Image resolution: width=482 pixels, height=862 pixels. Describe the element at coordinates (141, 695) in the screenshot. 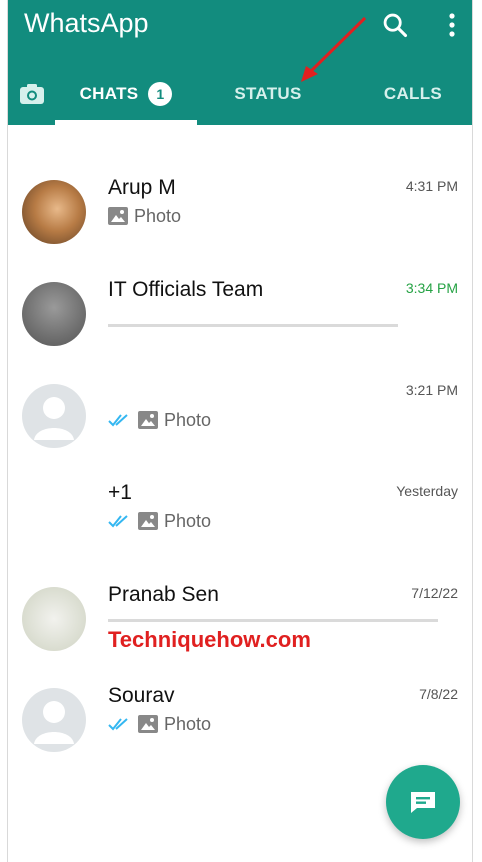

I see `chat-name: Sourav` at that location.